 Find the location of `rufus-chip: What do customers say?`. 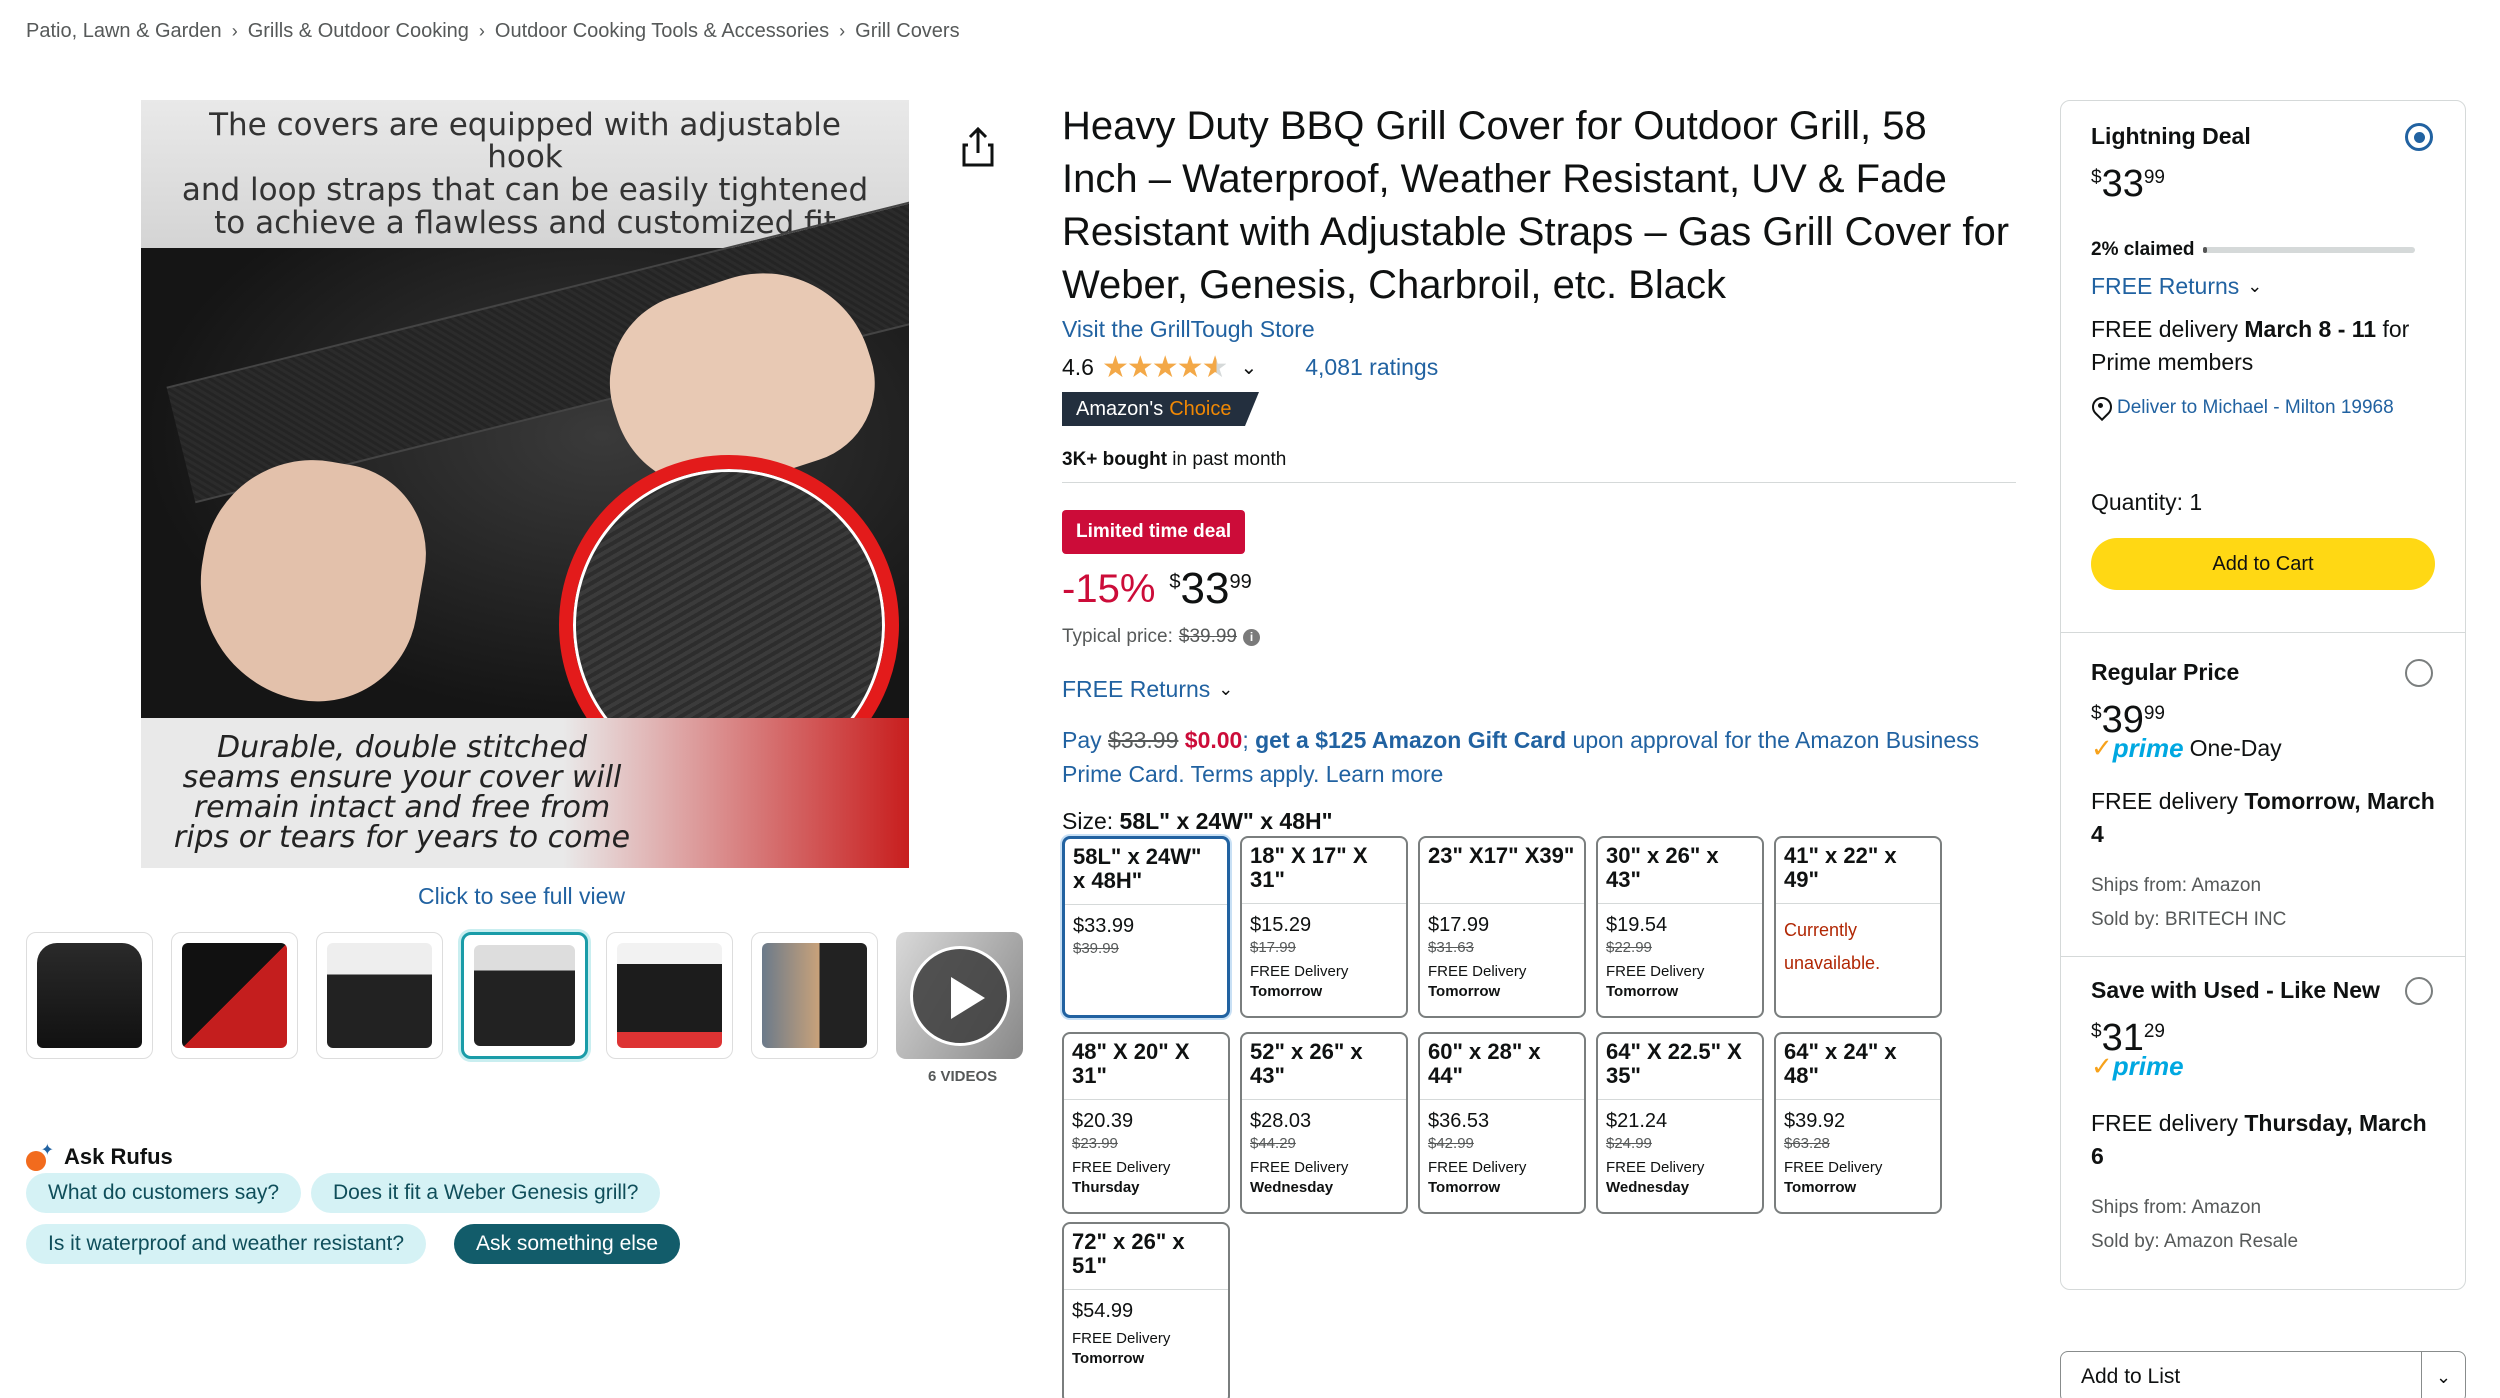

rufus-chip: What do customers say? is located at coordinates (164, 1193).